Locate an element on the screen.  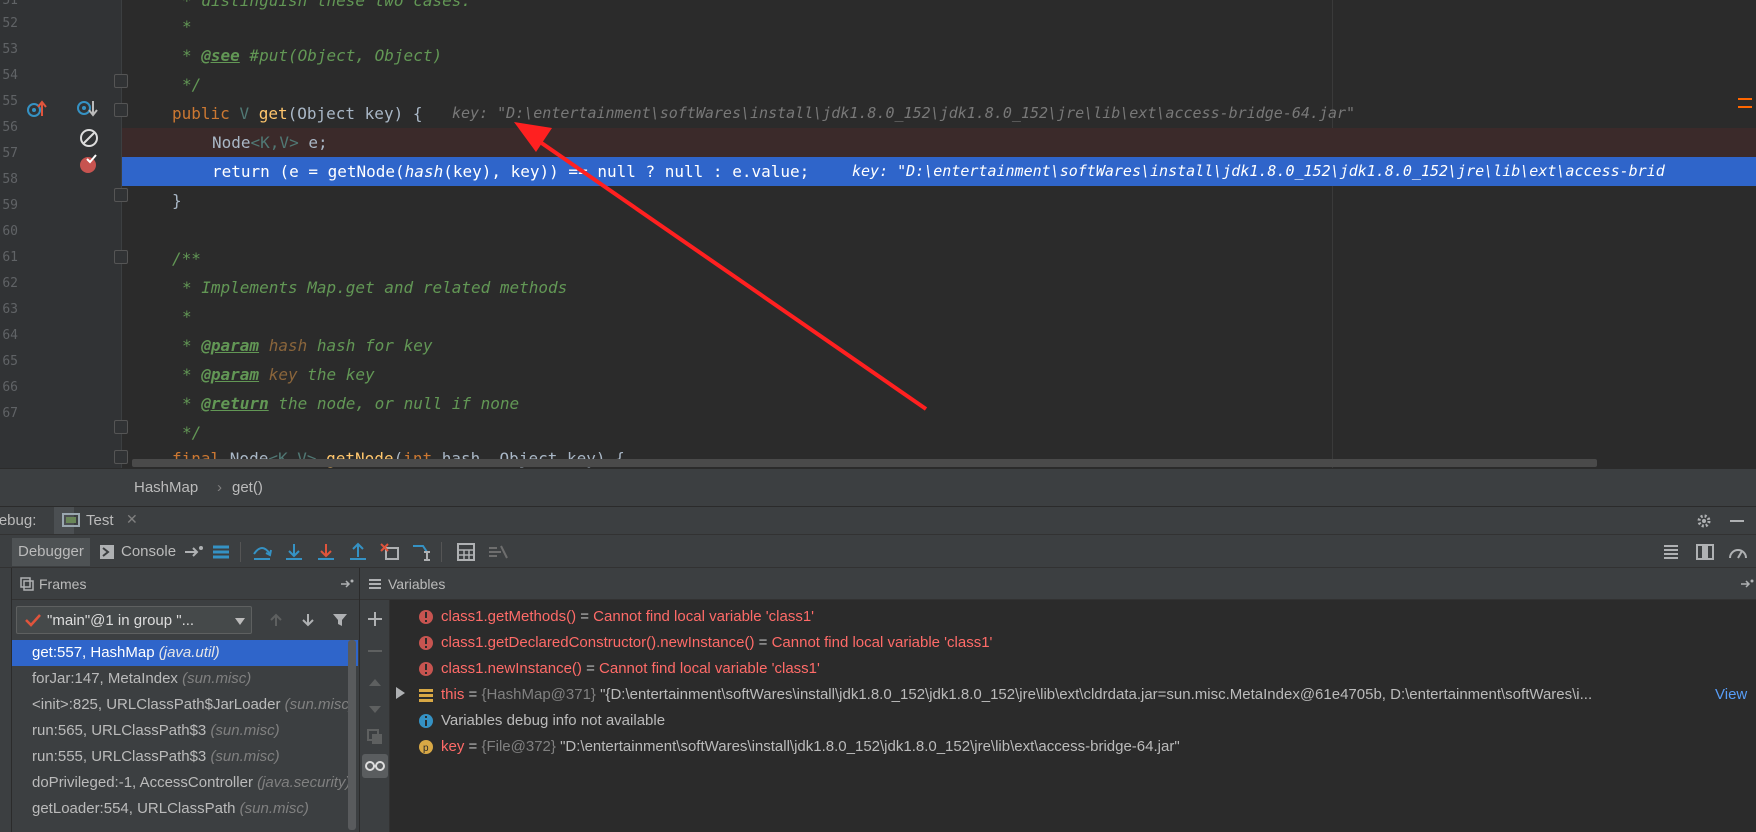
variables-title-bar: Variables is located at coordinates (1058, 584).